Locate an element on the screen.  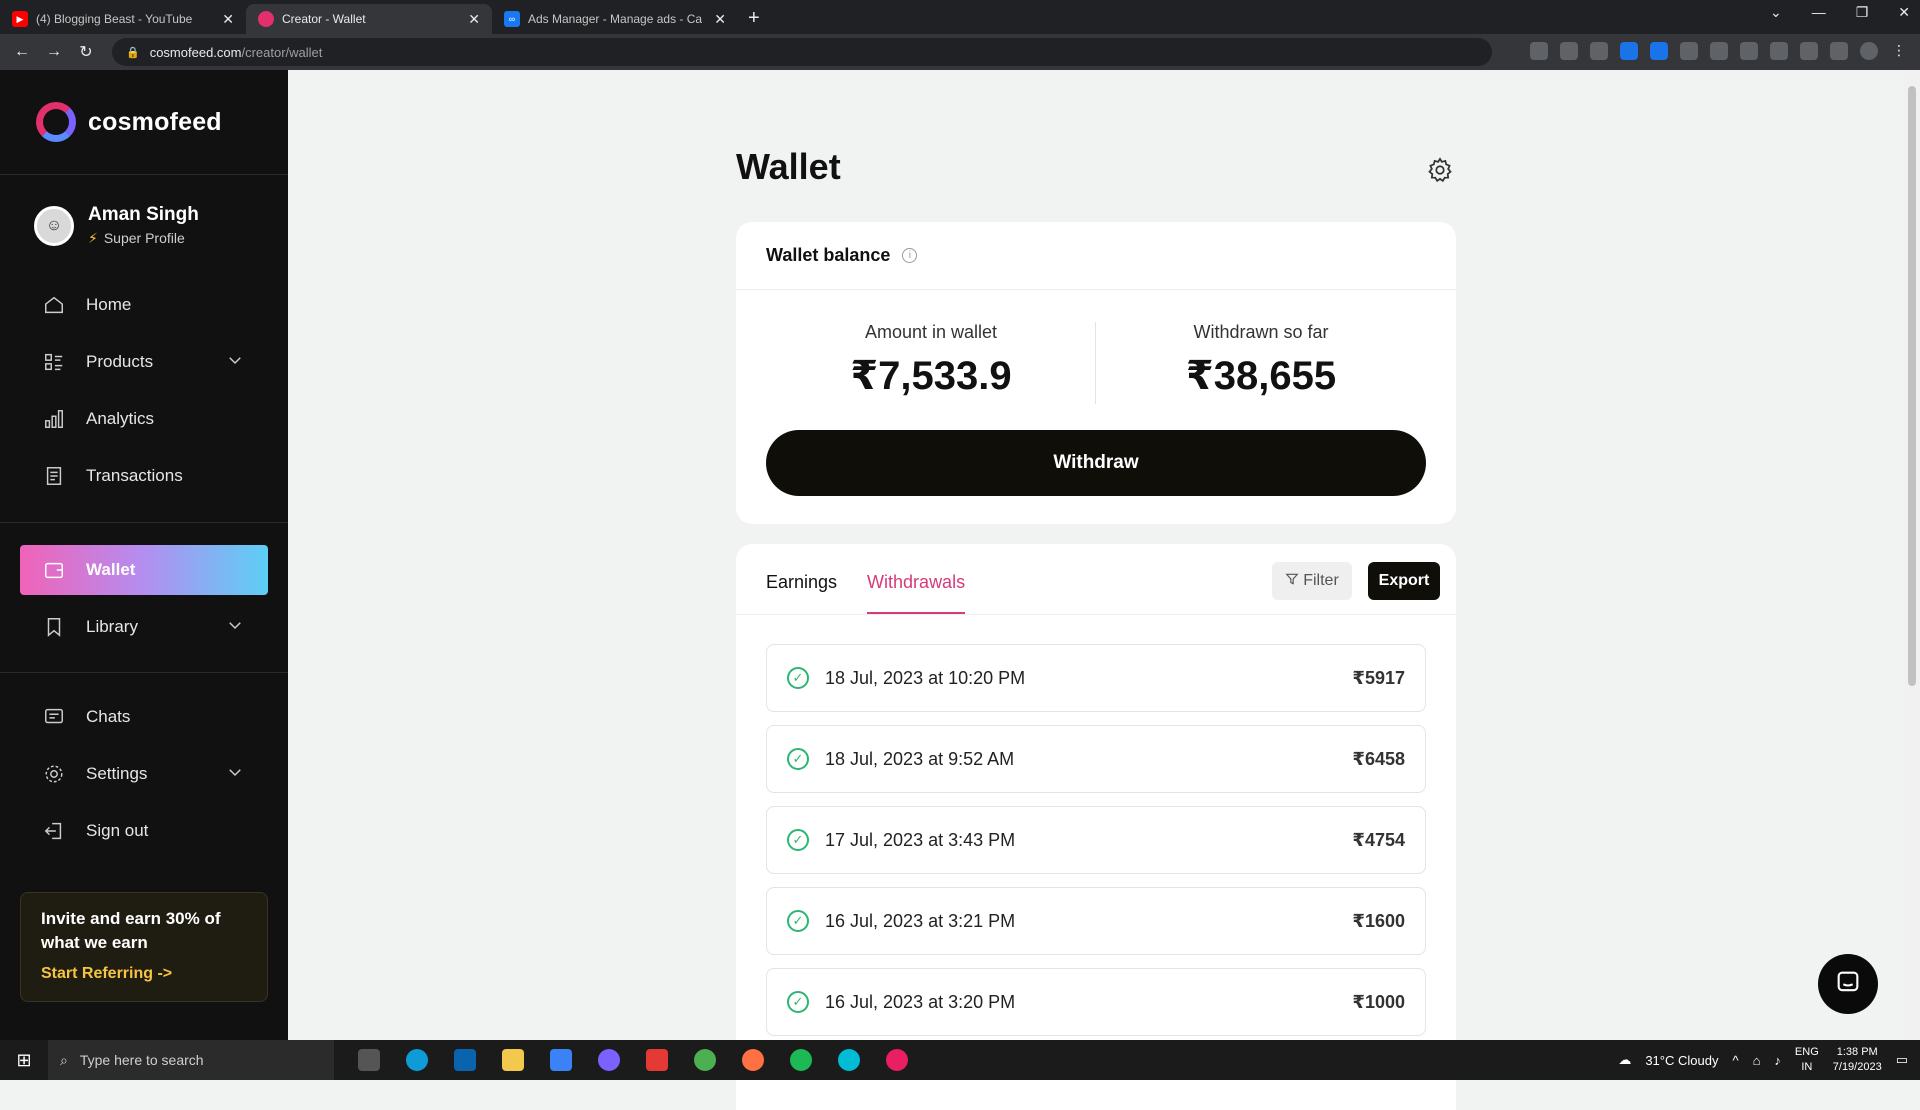
file-explorer-icon is located at coordinates (513, 1060).